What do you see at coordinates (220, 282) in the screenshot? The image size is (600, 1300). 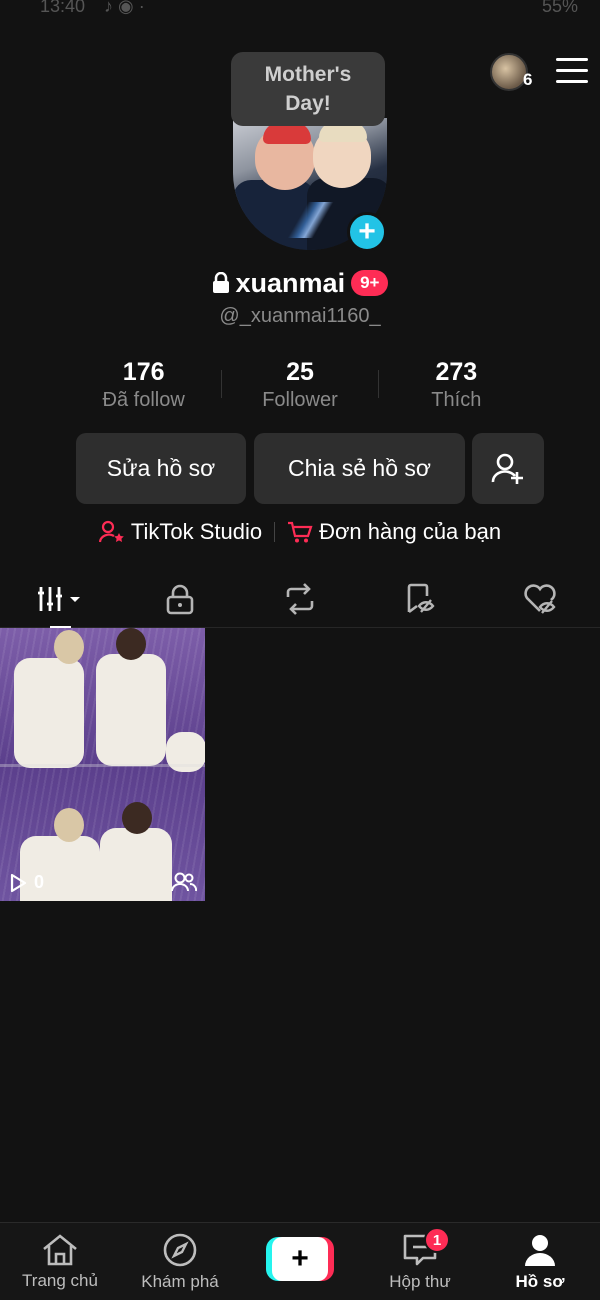 I see `lock-icon` at bounding box center [220, 282].